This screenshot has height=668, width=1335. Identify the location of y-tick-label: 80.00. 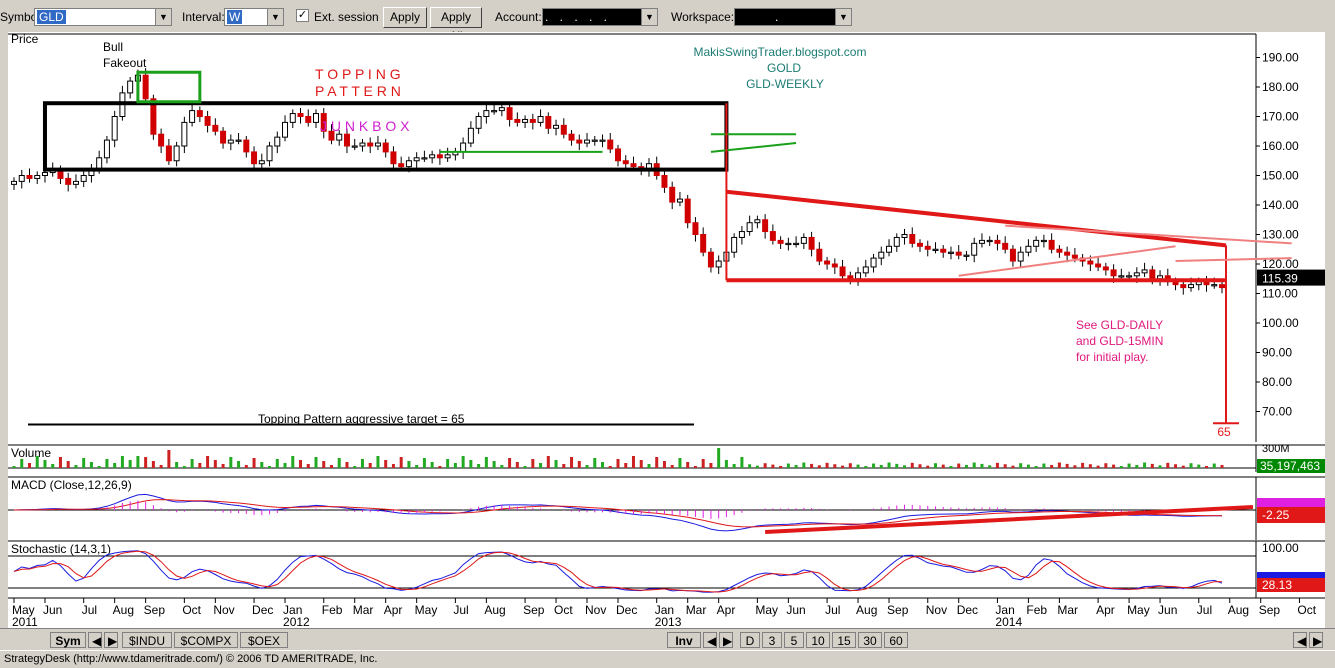
(1277, 382).